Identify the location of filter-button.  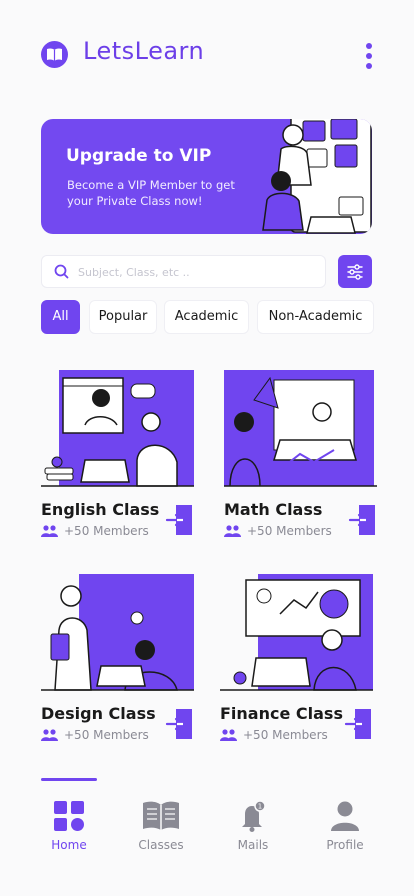
(355, 271).